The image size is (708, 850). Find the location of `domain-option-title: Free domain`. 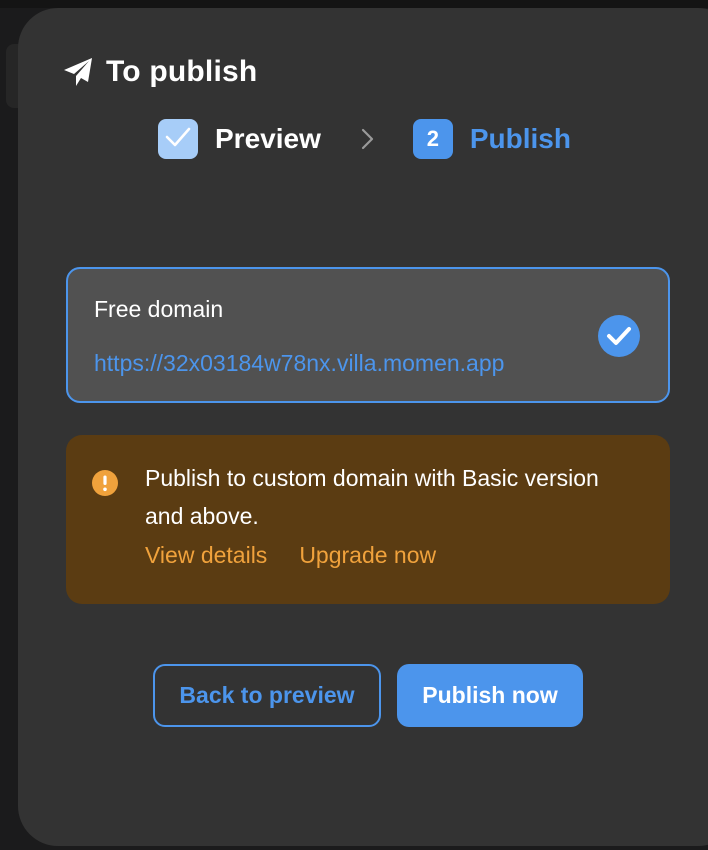

domain-option-title: Free domain is located at coordinates (159, 309).